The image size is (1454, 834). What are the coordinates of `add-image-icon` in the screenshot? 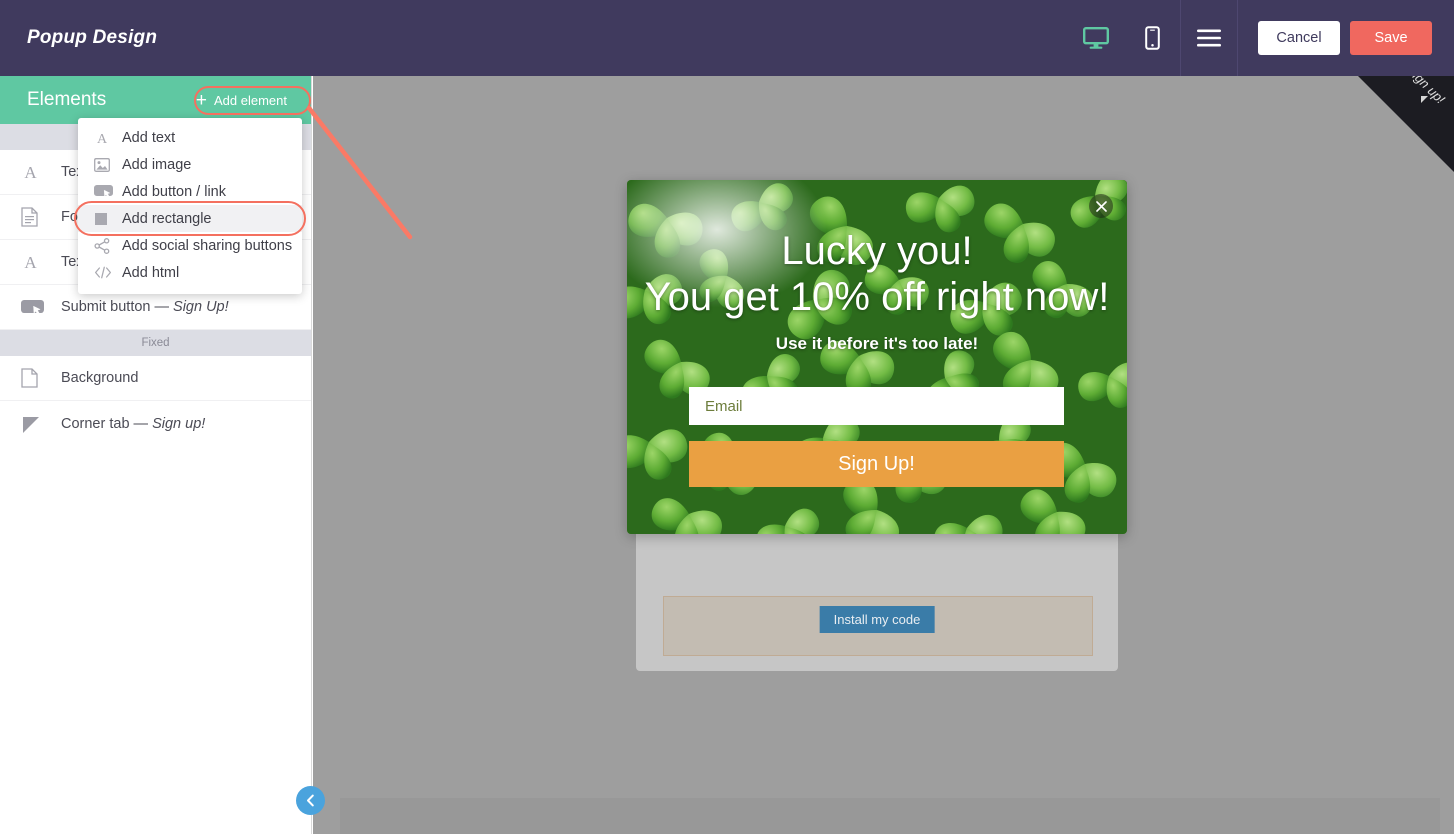 It's located at (108, 164).